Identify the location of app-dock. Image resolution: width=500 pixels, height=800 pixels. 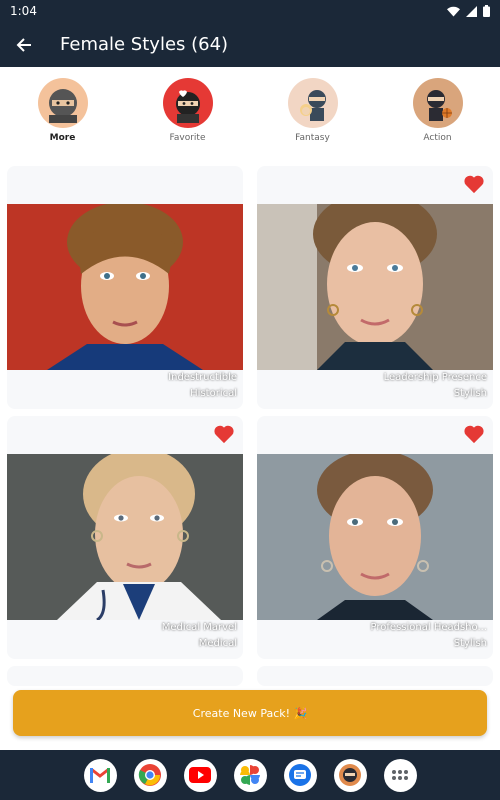
(250, 775).